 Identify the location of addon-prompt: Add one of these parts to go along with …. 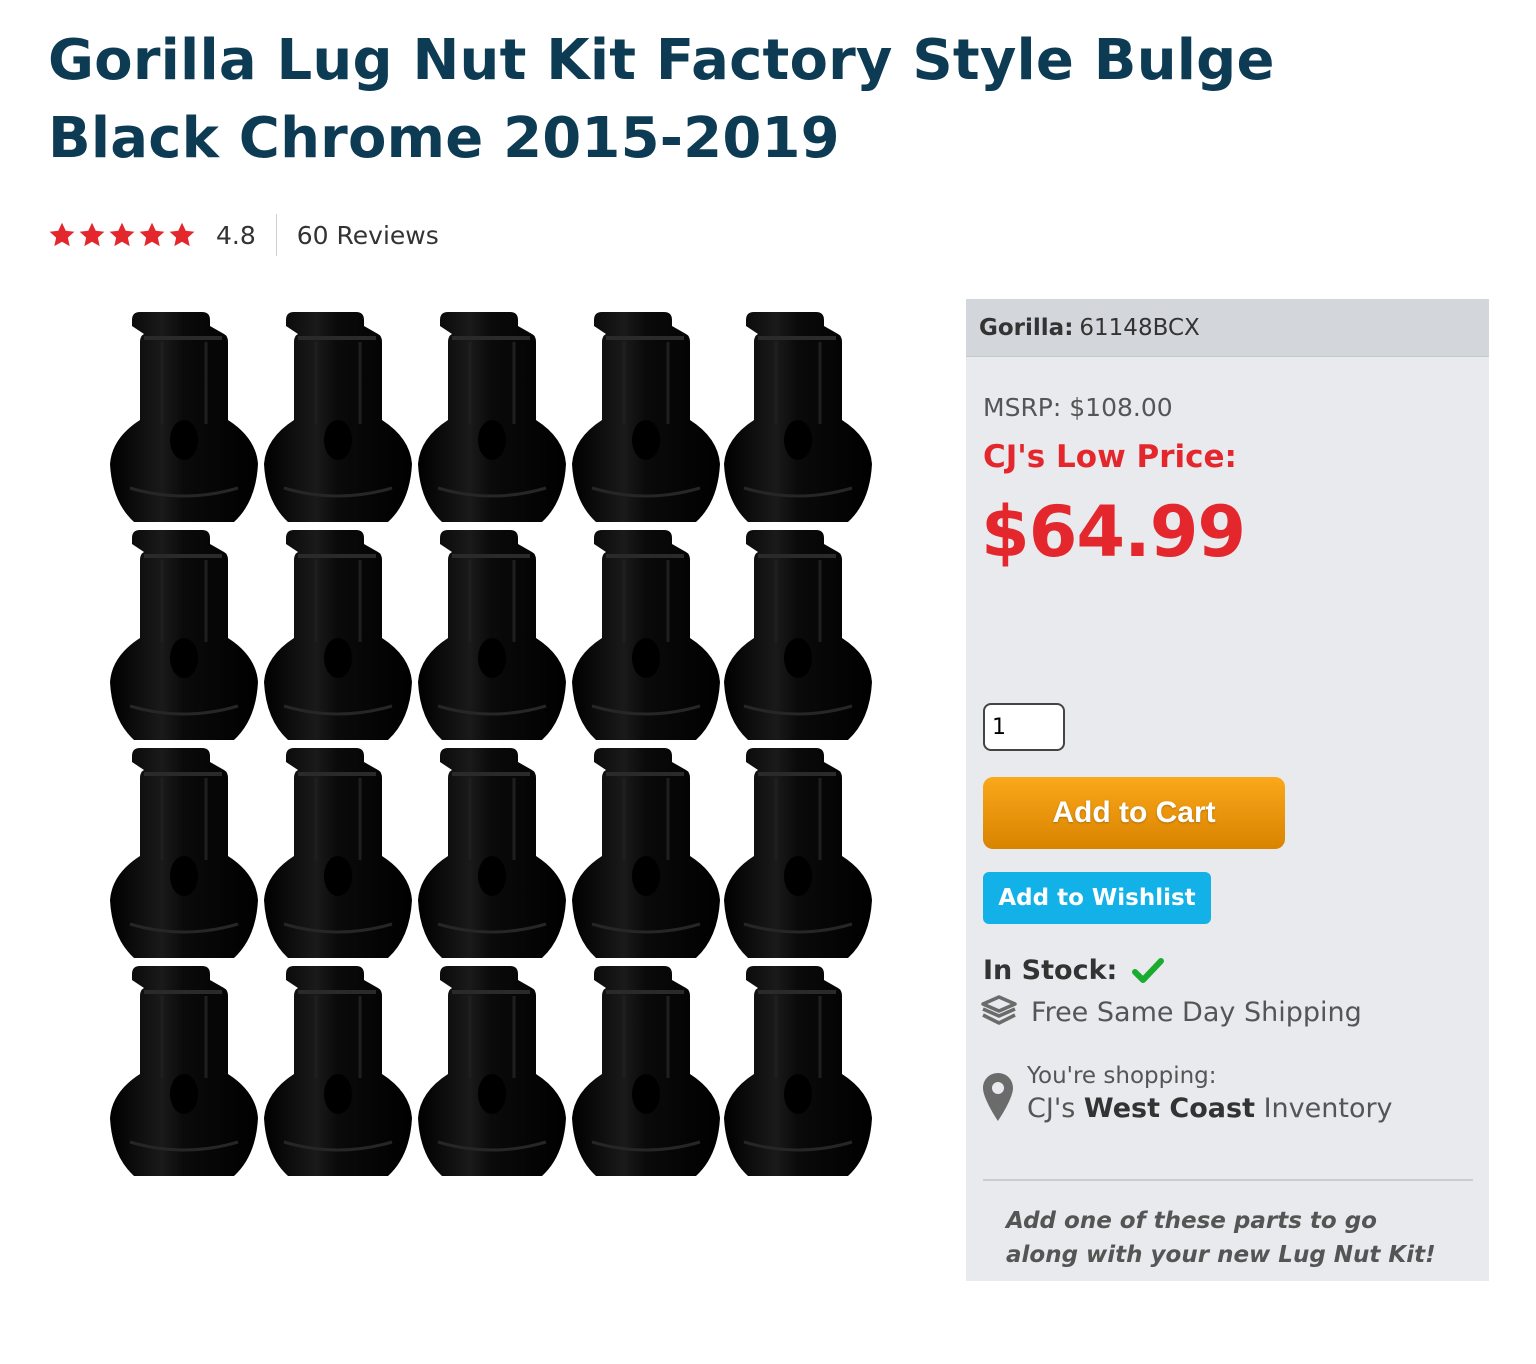
(1221, 1238).